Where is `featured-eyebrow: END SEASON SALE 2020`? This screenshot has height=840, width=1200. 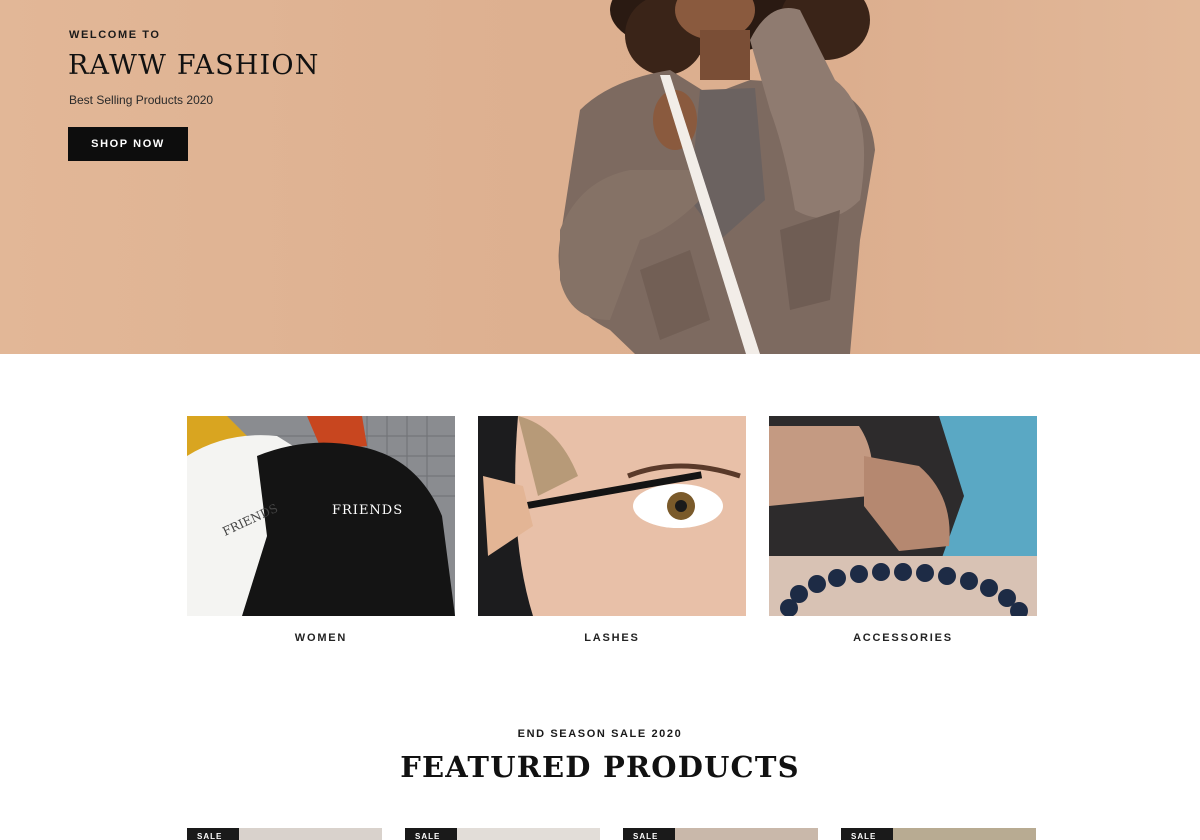 featured-eyebrow: END SEASON SALE 2020 is located at coordinates (600, 734).